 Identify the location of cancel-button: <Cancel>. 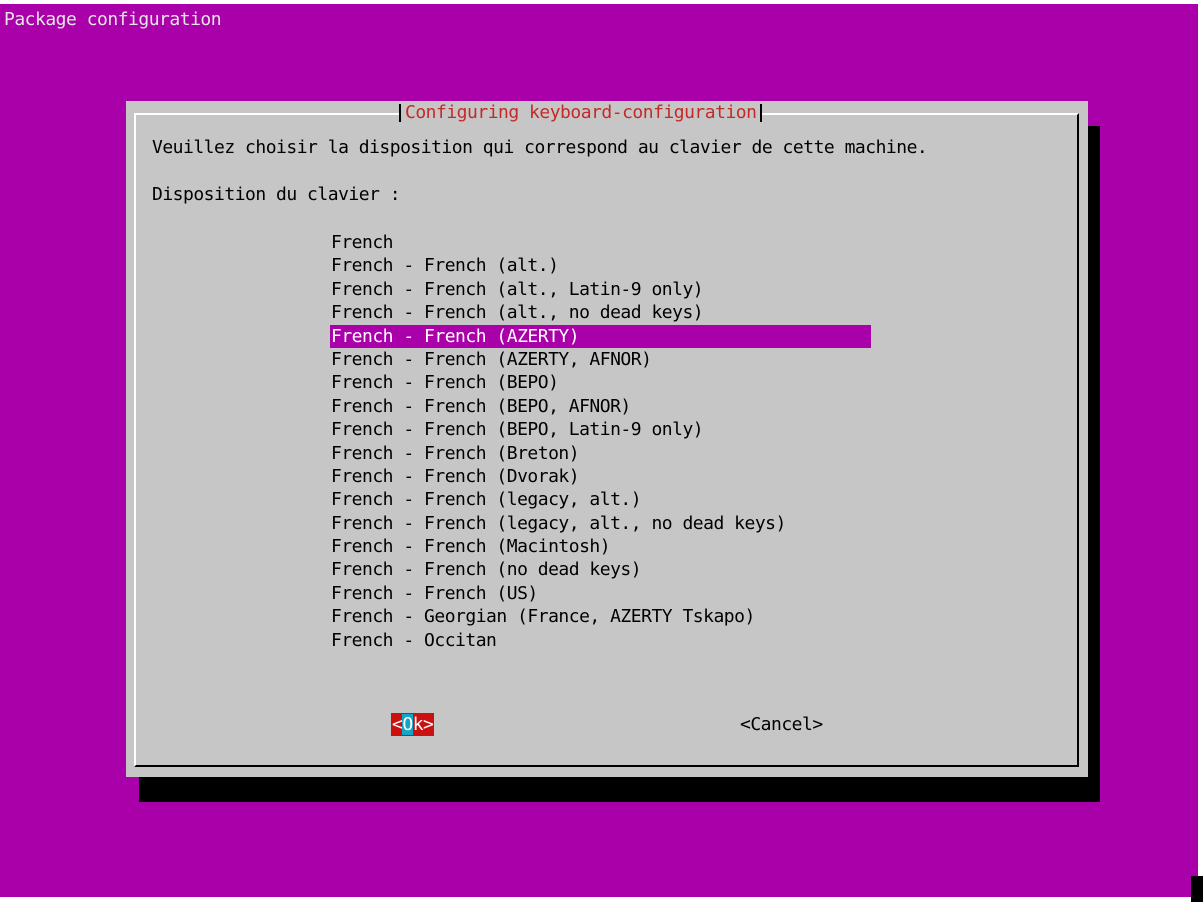
(781, 724).